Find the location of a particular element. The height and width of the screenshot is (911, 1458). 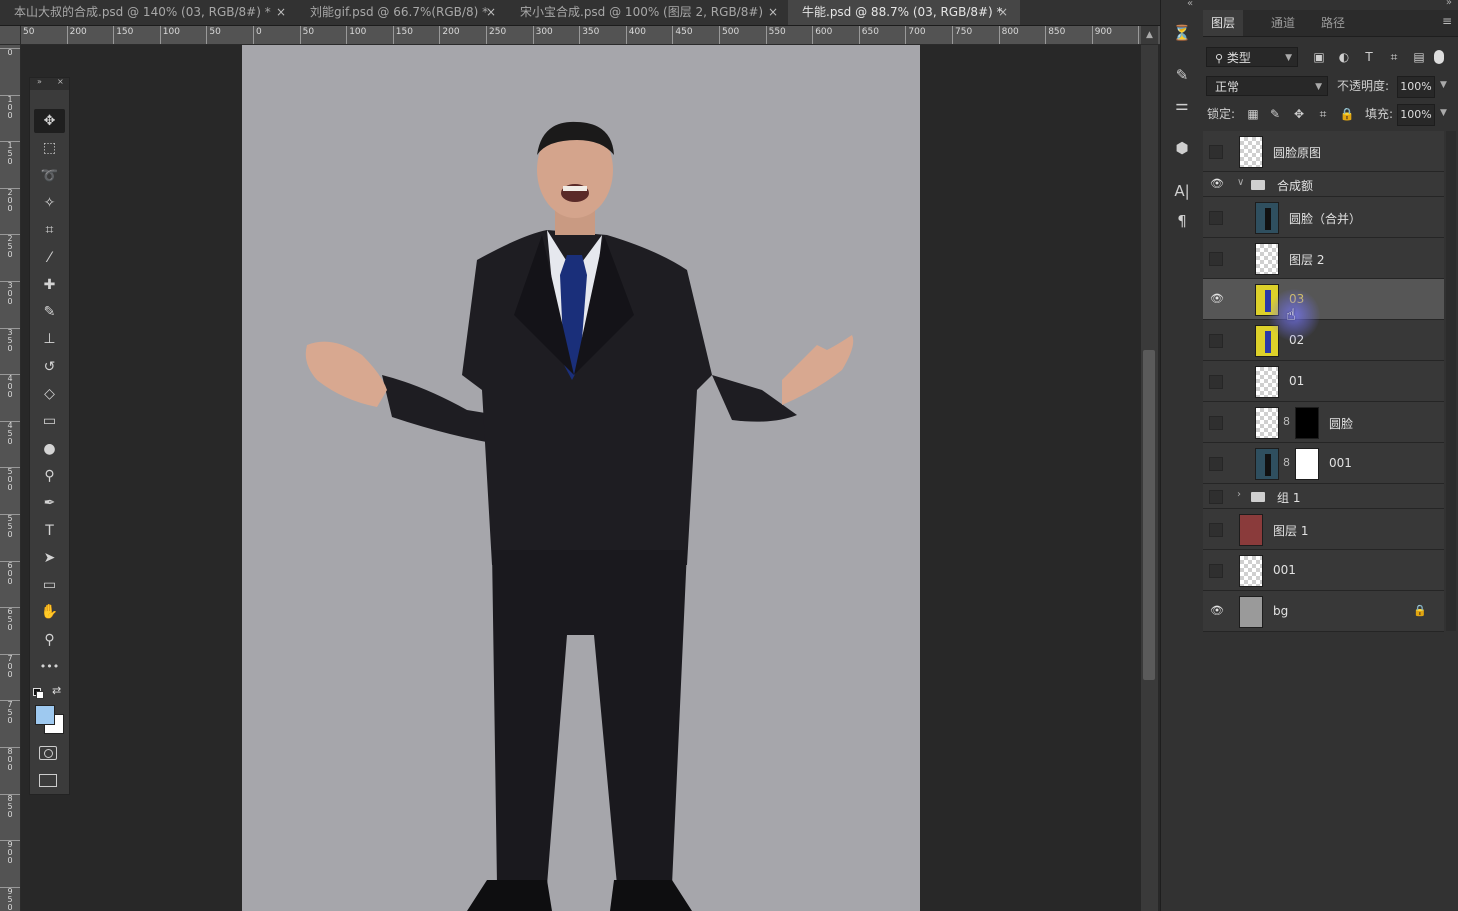

layer-row: 001 is located at coordinates (1323, 570).